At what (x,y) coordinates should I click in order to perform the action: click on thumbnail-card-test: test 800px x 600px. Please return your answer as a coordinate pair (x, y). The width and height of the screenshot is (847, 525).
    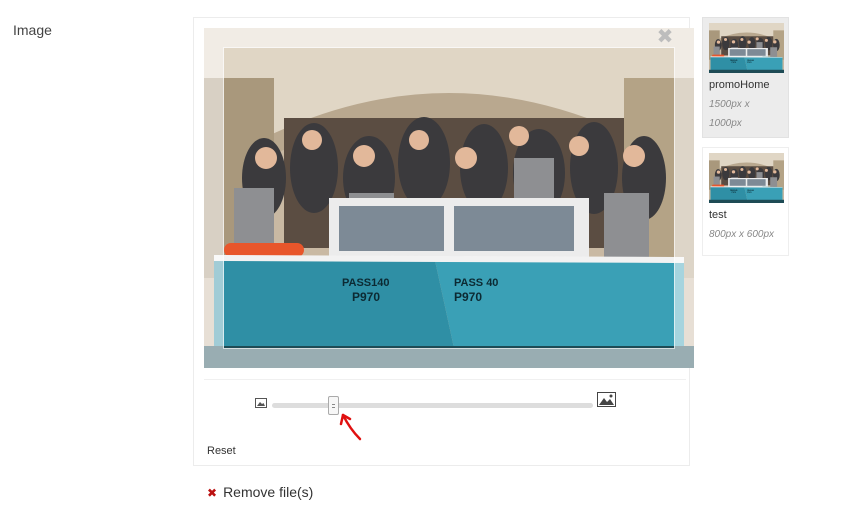
    Looking at the image, I should click on (745, 201).